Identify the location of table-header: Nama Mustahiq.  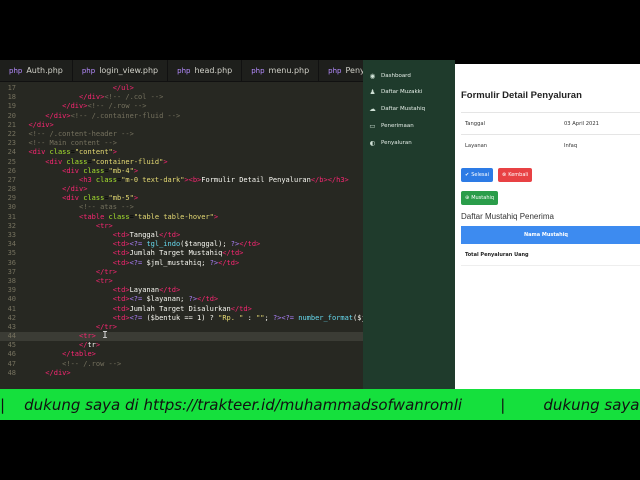
(550, 235).